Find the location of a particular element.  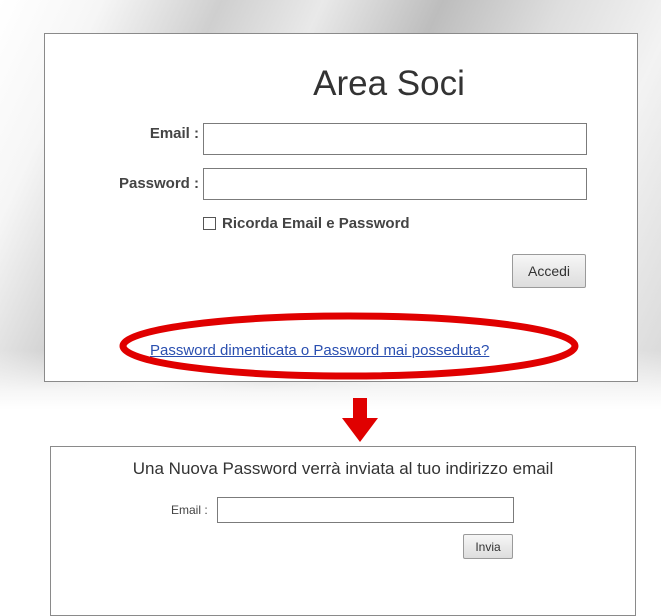

highlight-ellipse is located at coordinates (349, 346).